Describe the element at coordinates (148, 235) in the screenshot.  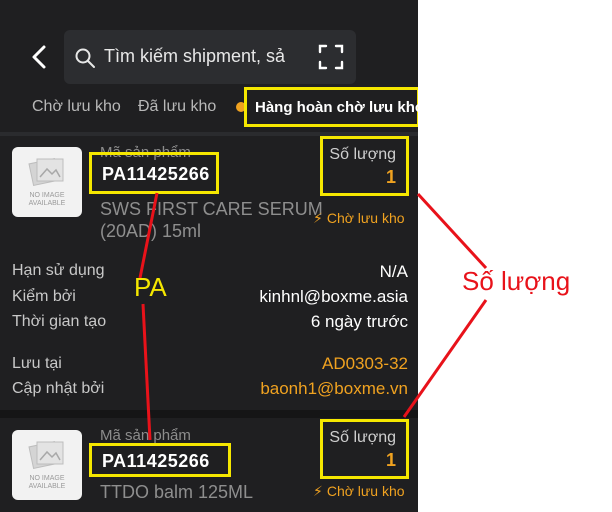
I see `pa-arrow-top` at that location.